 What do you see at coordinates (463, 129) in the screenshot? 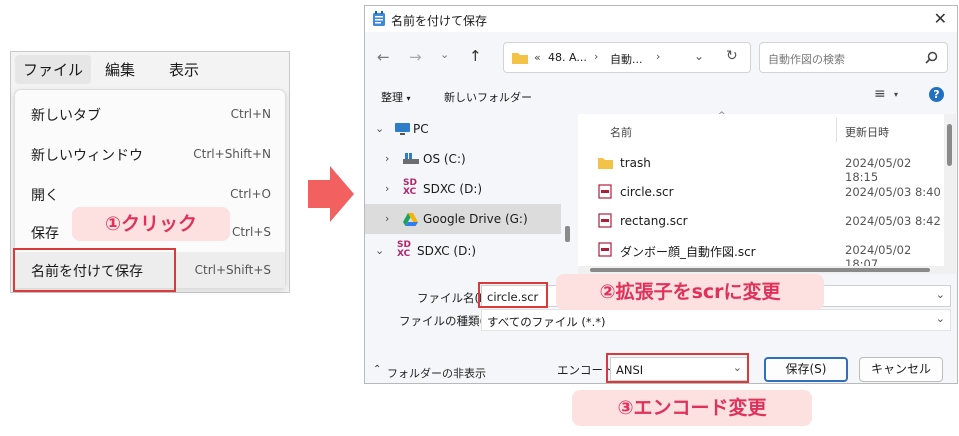
I see `tree-item-pc: ⌄ PC` at bounding box center [463, 129].